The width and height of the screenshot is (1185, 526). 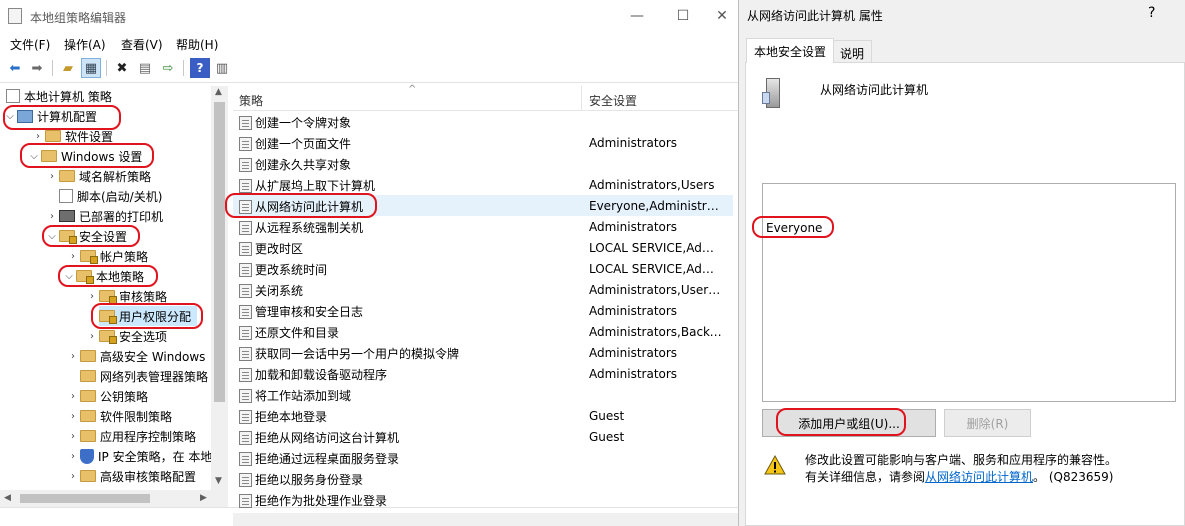 What do you see at coordinates (581, 98) in the screenshot?
I see `column-divider` at bounding box center [581, 98].